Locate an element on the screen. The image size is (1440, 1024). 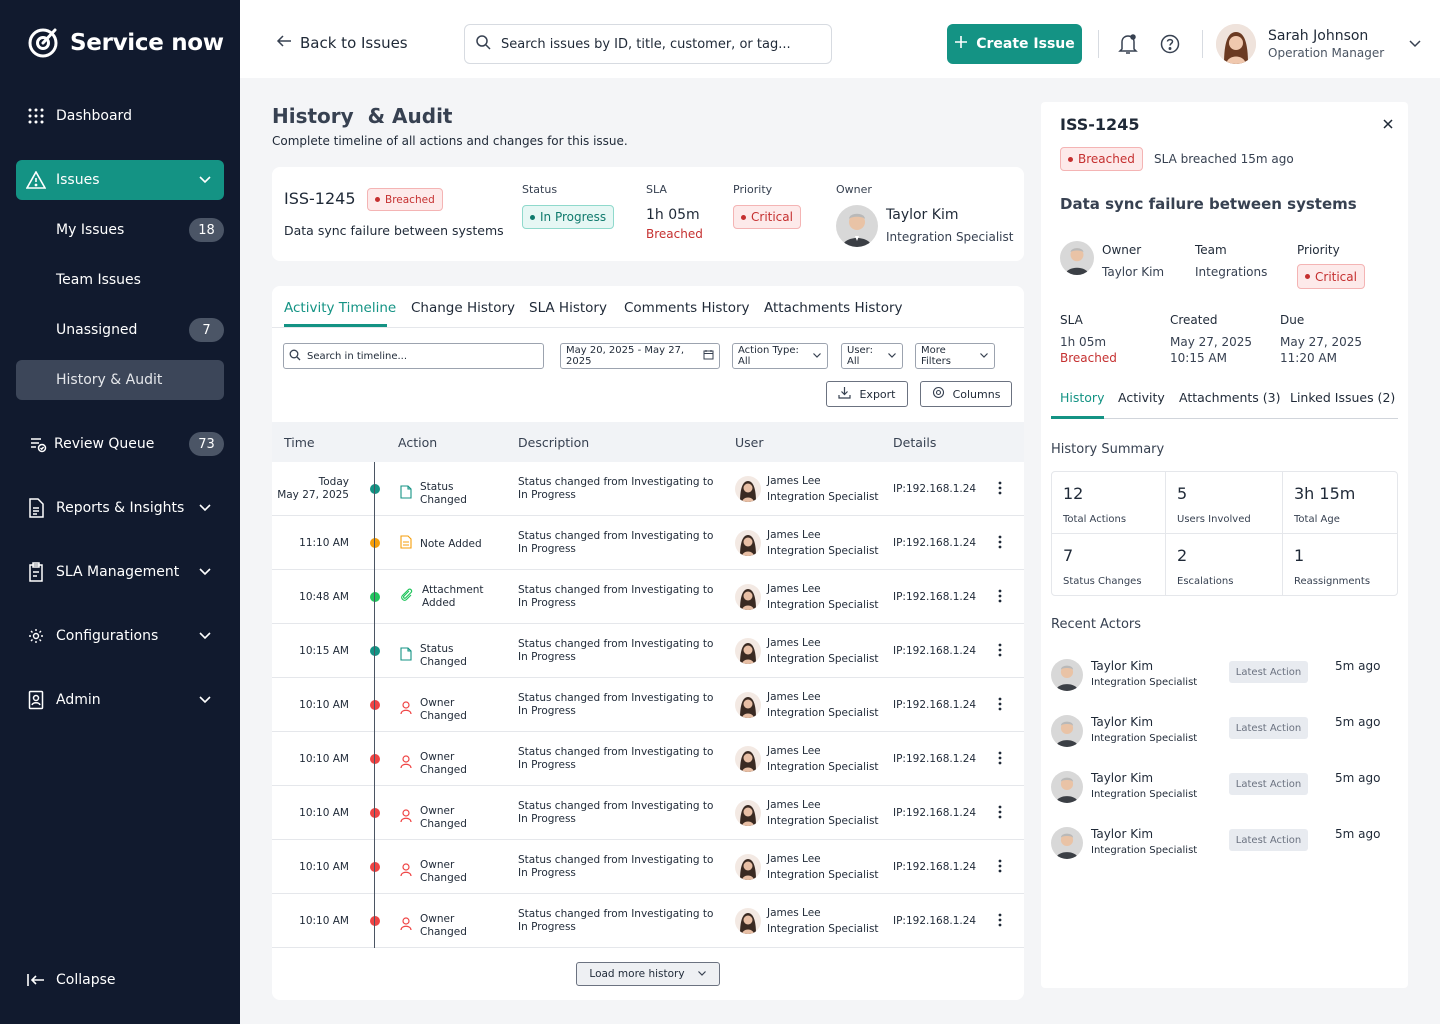
more-filters-select: More Filters is located at coordinates (955, 356).